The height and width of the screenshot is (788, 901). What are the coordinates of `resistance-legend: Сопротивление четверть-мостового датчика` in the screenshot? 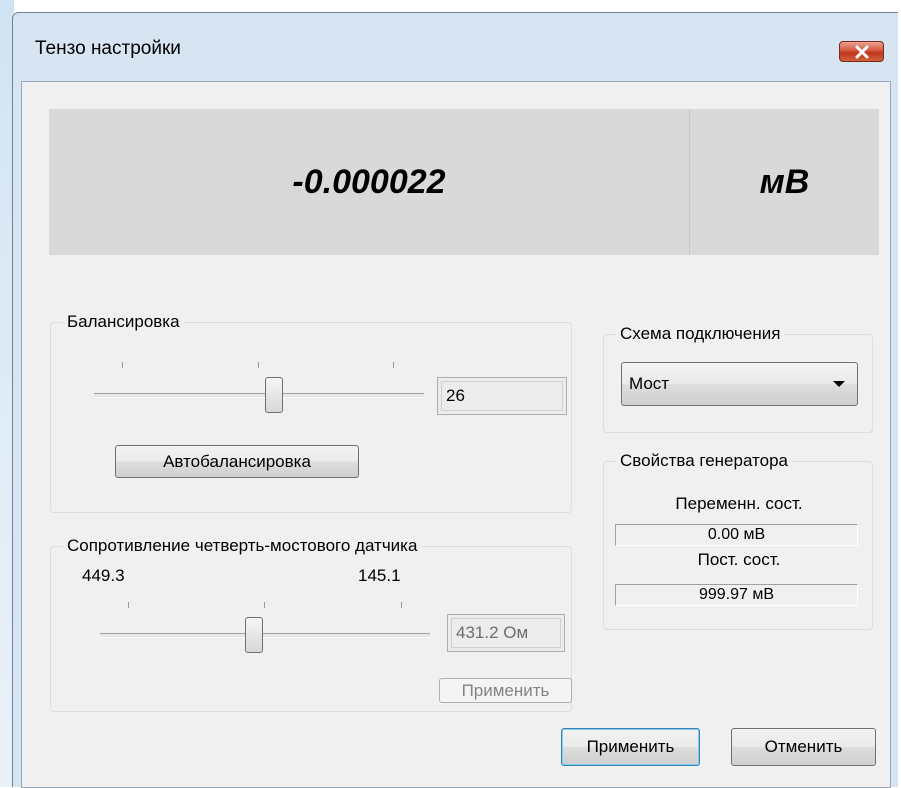 It's located at (242, 546).